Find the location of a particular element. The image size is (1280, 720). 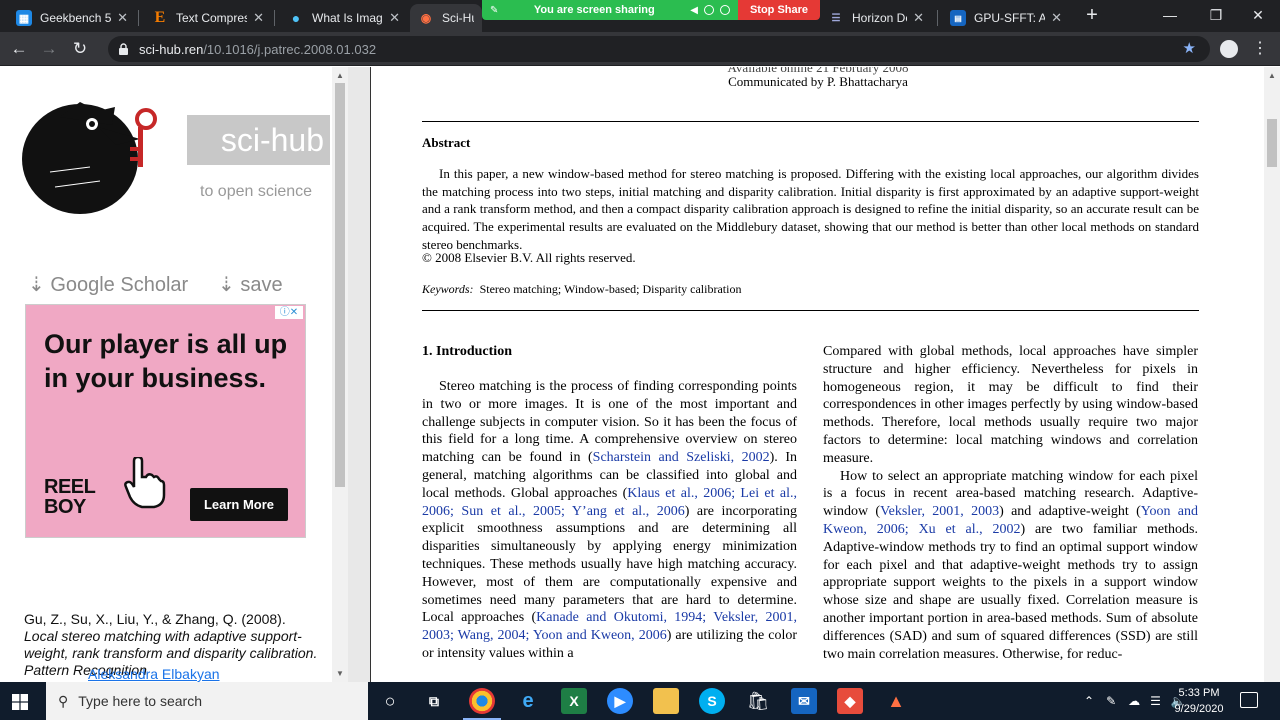

e-letter-icon: E is located at coordinates (160, 17).